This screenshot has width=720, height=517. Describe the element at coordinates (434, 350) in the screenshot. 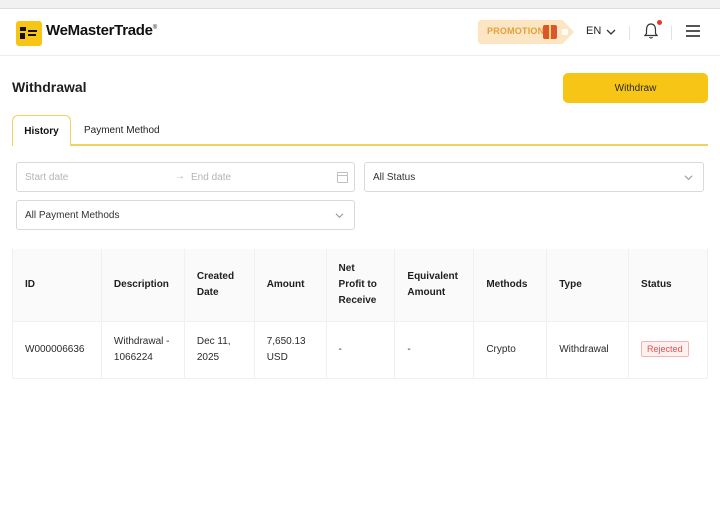

I see `cell-equivalent-amount: -` at that location.